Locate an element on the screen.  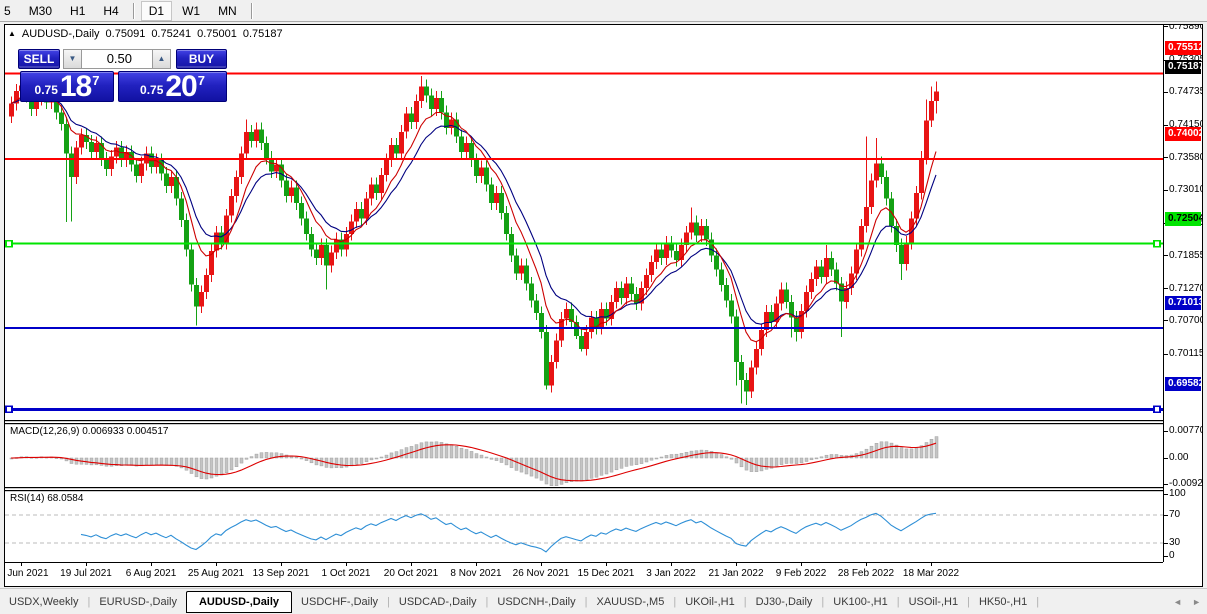
date-label: 19 Jul 2021 is located at coordinates (86, 573).